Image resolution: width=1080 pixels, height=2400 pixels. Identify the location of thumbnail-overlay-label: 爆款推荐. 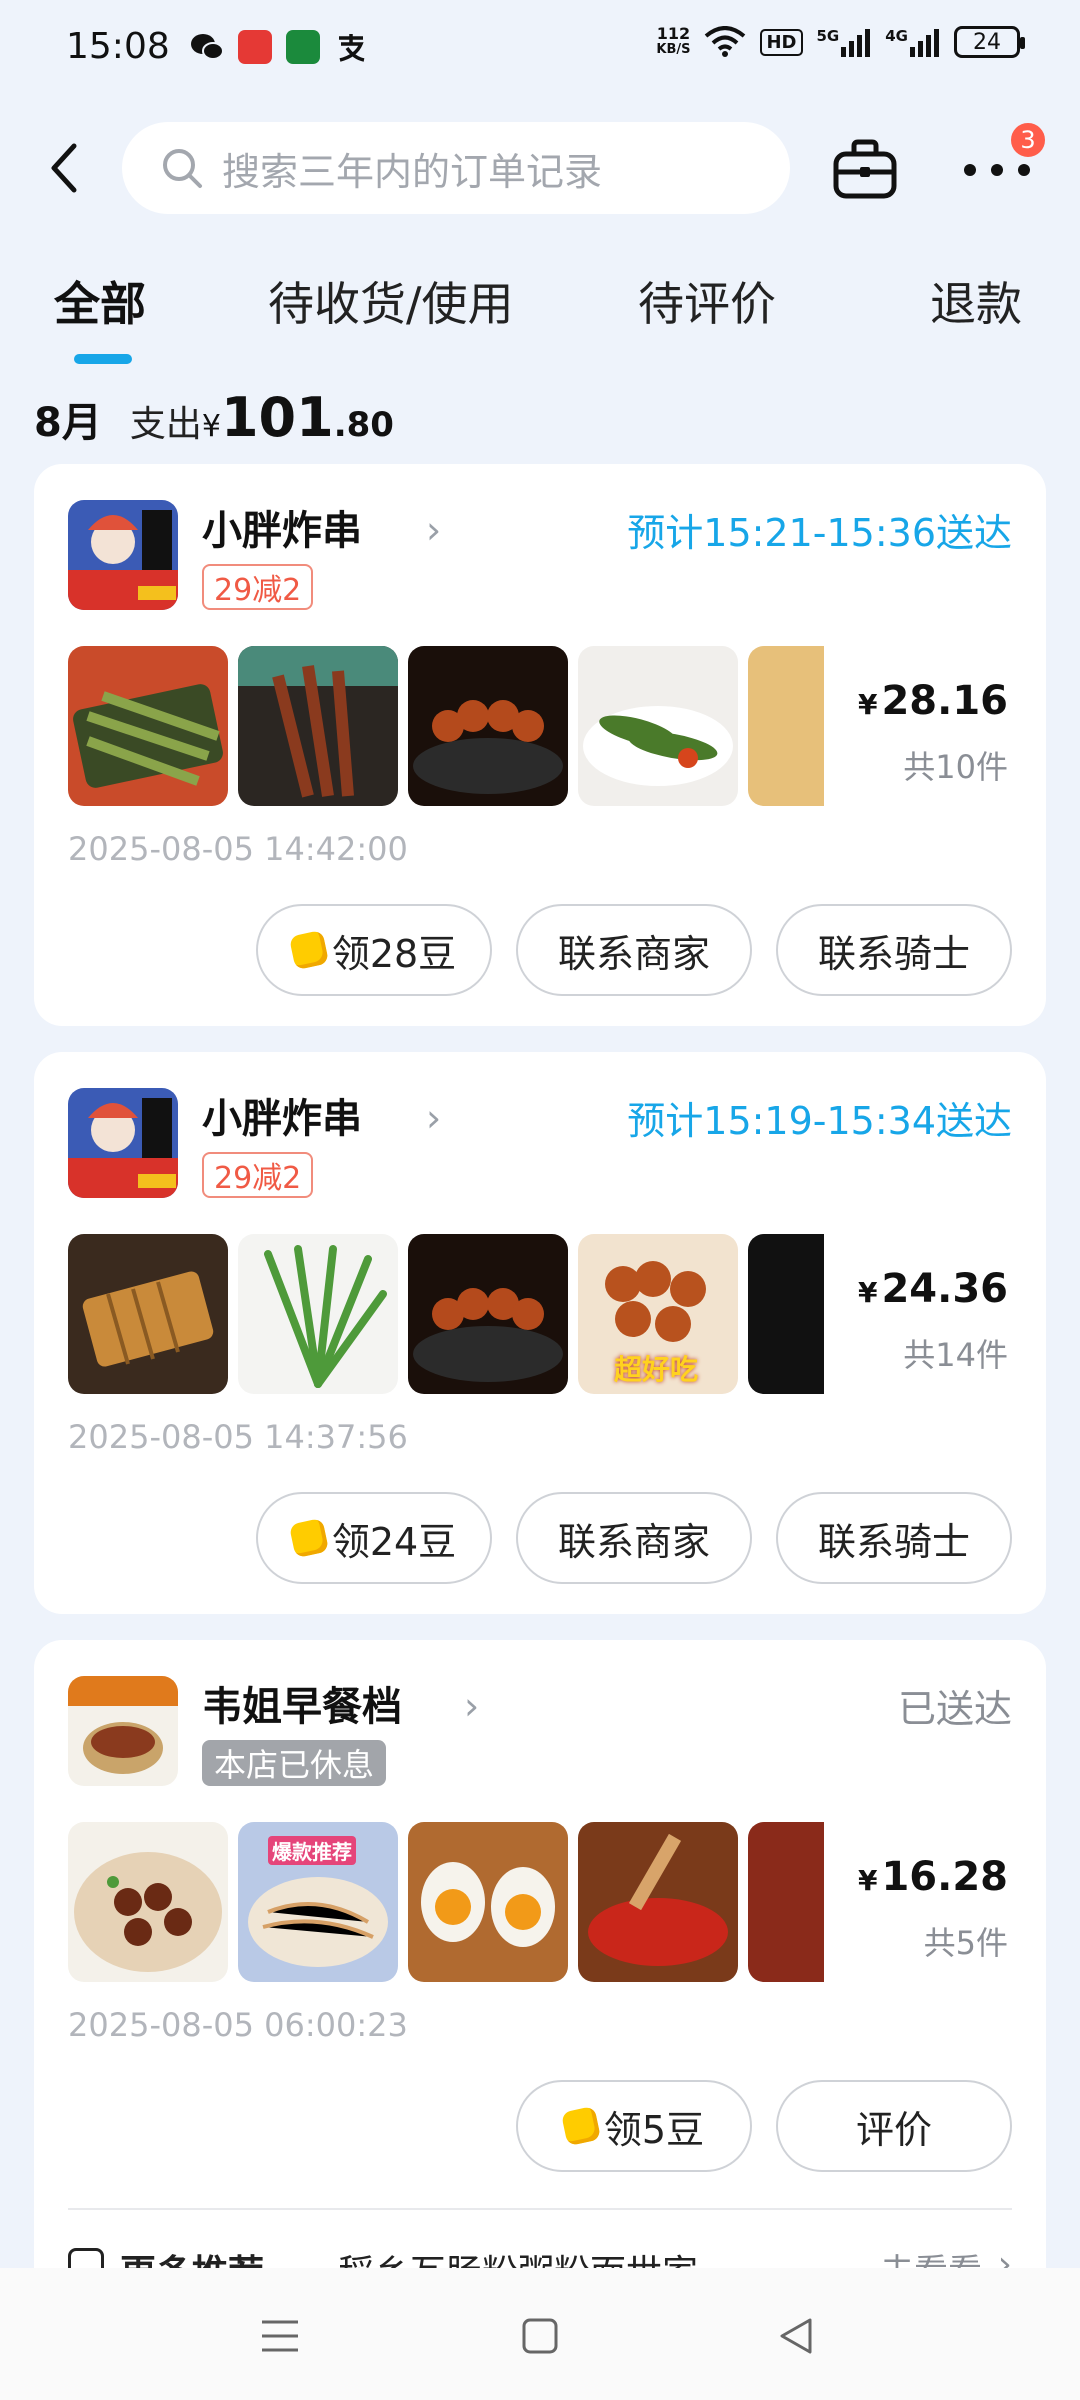
(312, 1850).